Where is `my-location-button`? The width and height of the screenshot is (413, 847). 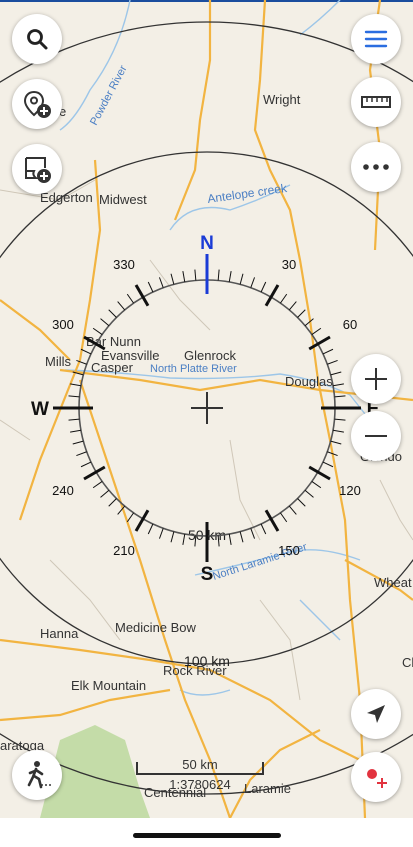 my-location-button is located at coordinates (376, 714).